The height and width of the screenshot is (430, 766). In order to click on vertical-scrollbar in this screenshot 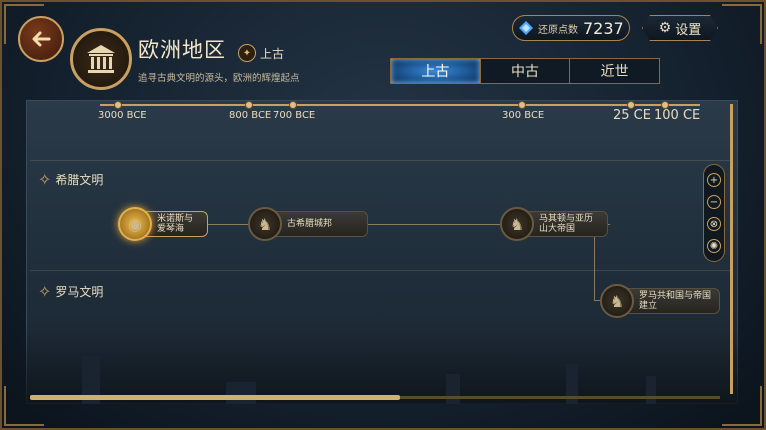, I will do `click(731, 249)`.